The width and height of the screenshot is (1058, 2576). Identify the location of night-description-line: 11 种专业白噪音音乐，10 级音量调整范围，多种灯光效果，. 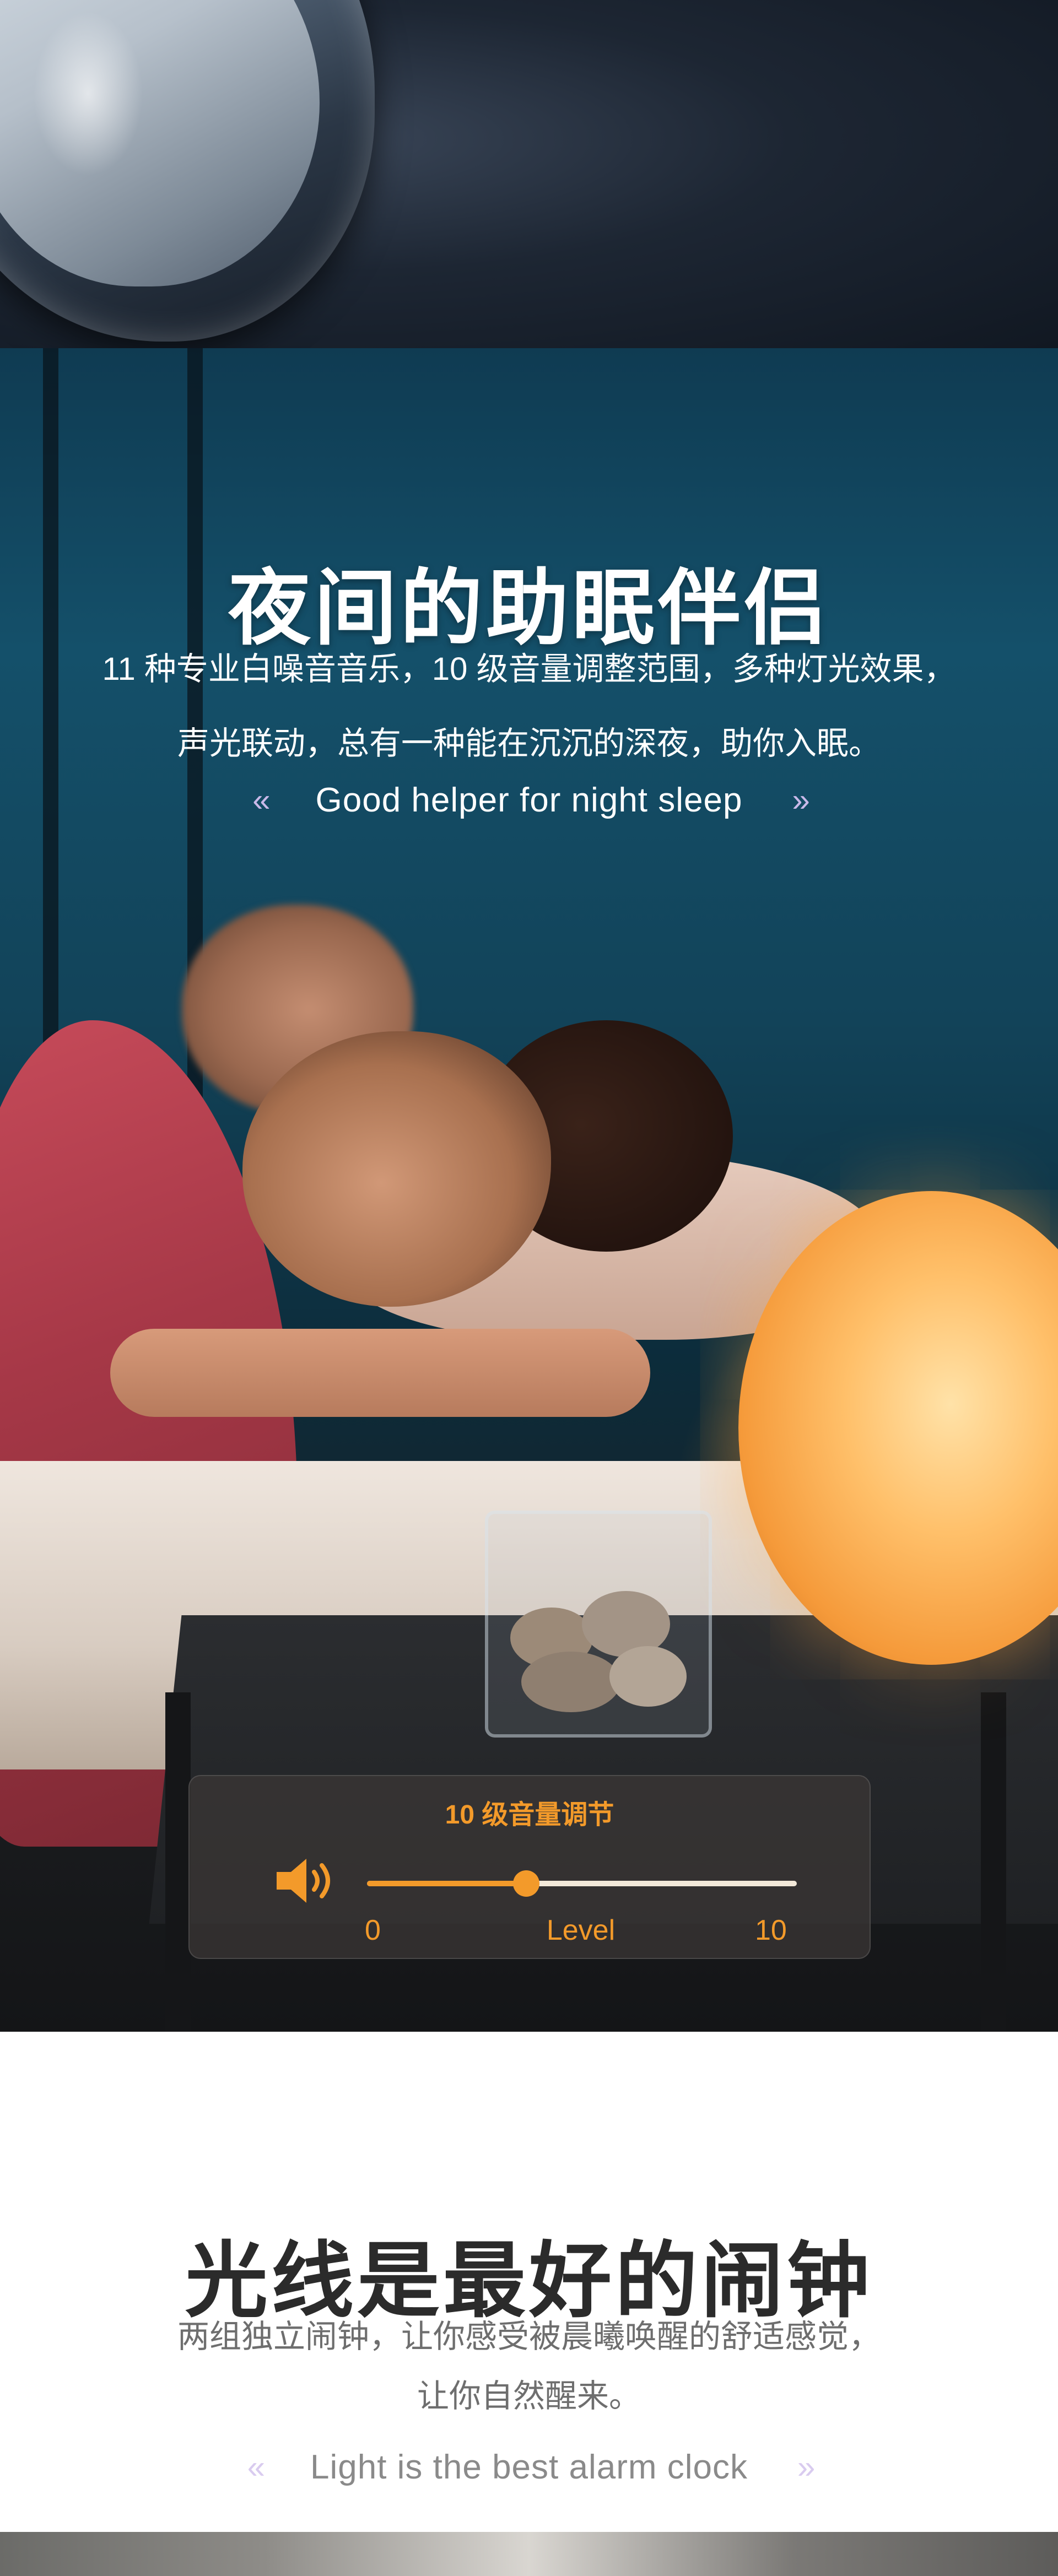
(529, 669).